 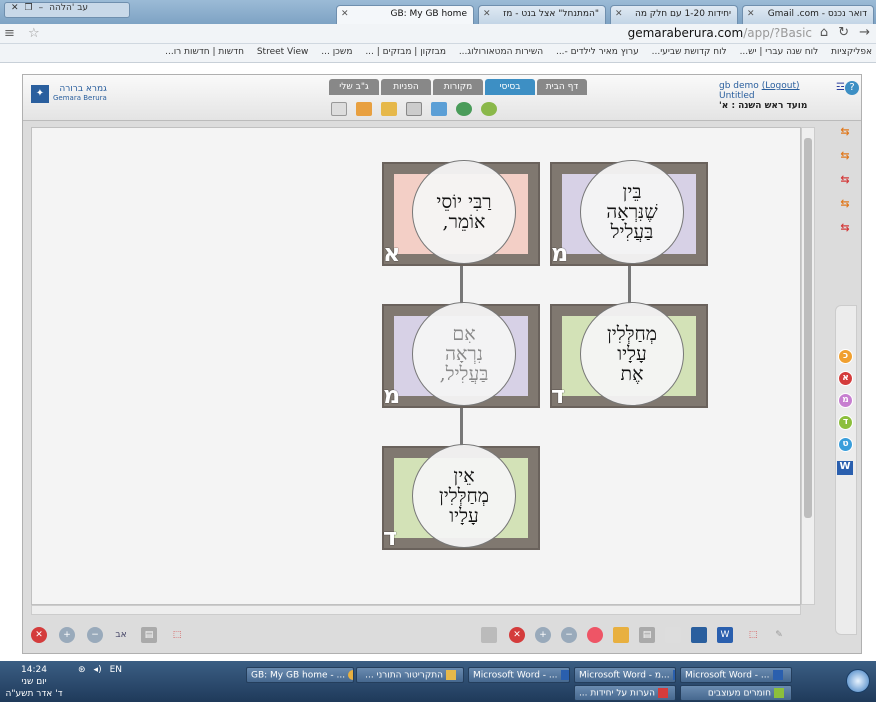 What do you see at coordinates (845, 356) in the screenshot?
I see `circle-kaf-icon: כ` at bounding box center [845, 356].